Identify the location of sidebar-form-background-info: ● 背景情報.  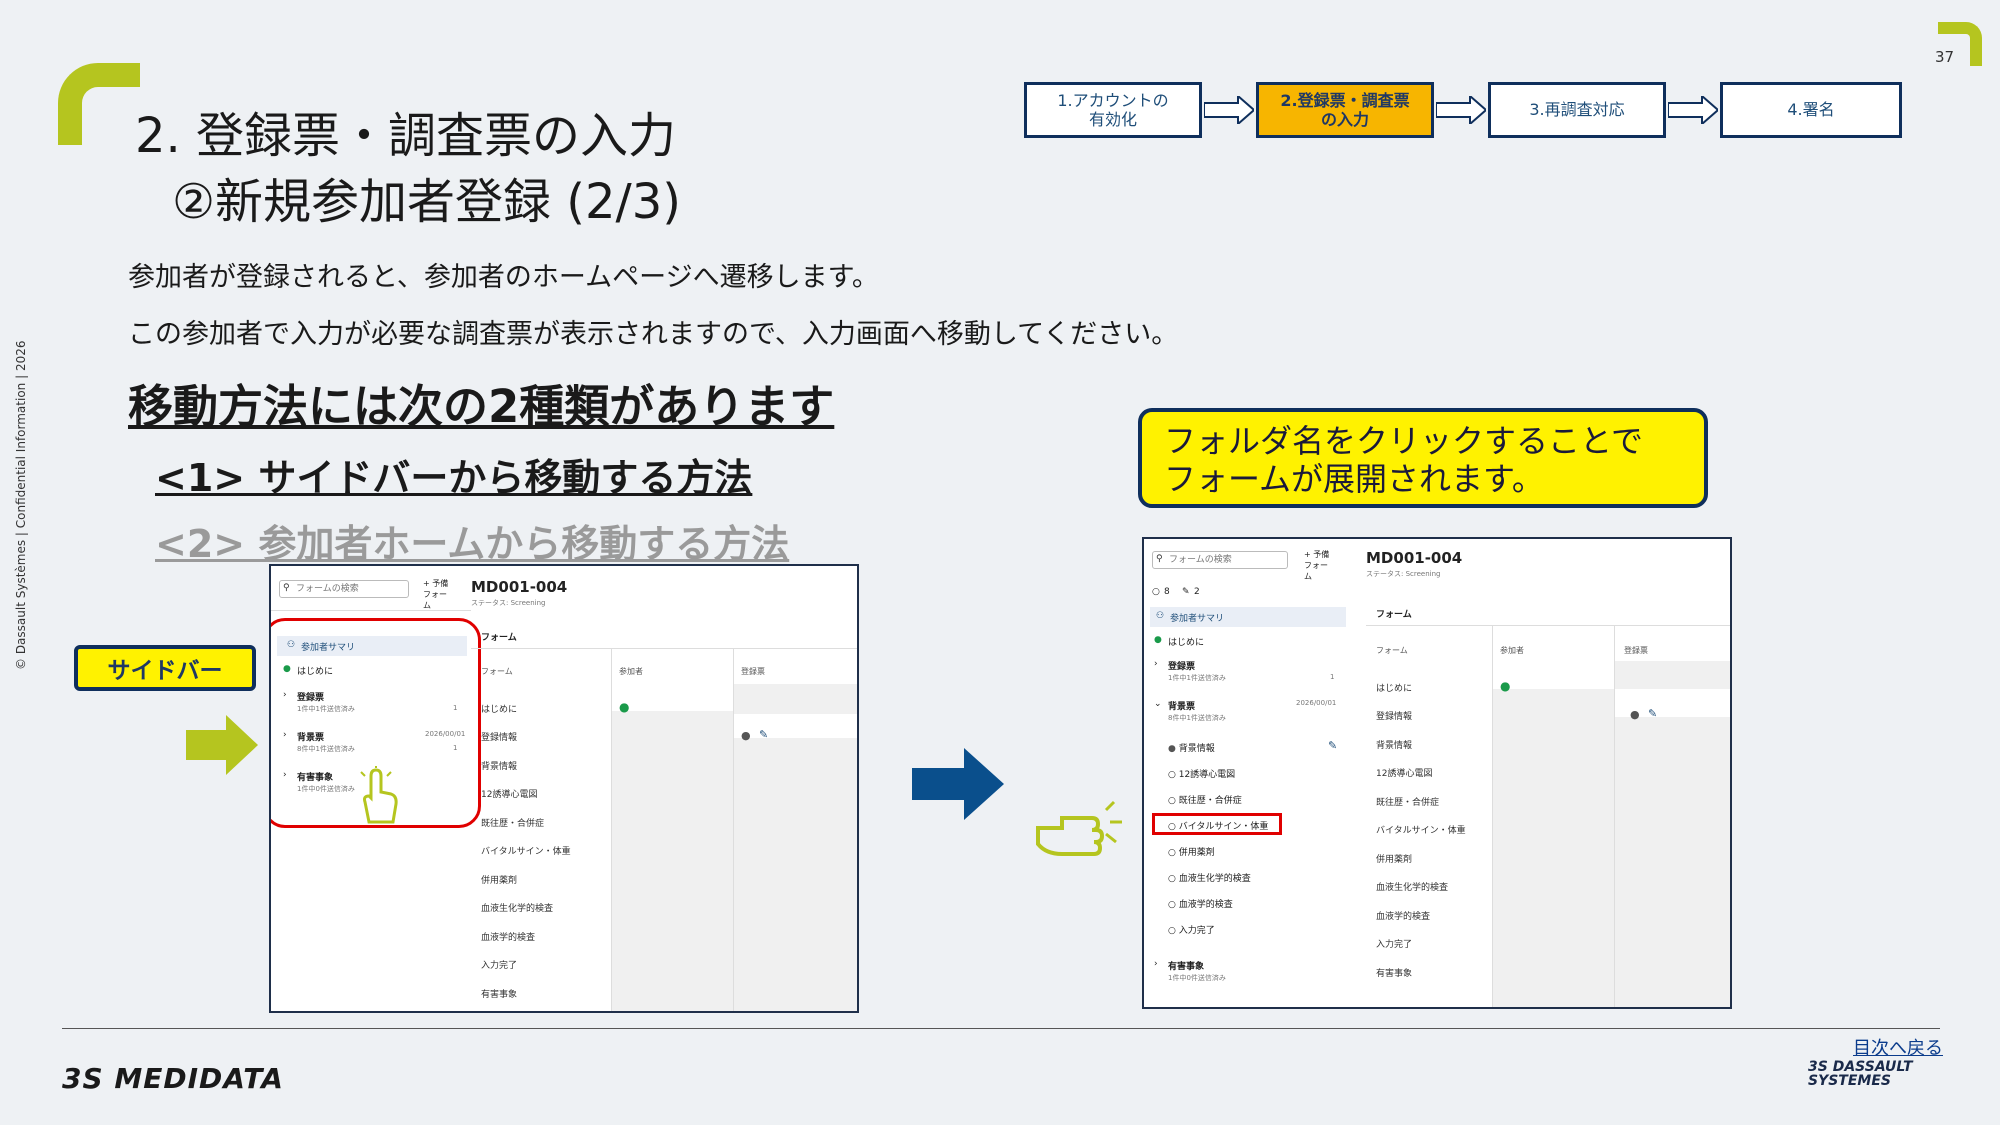
(1191, 747).